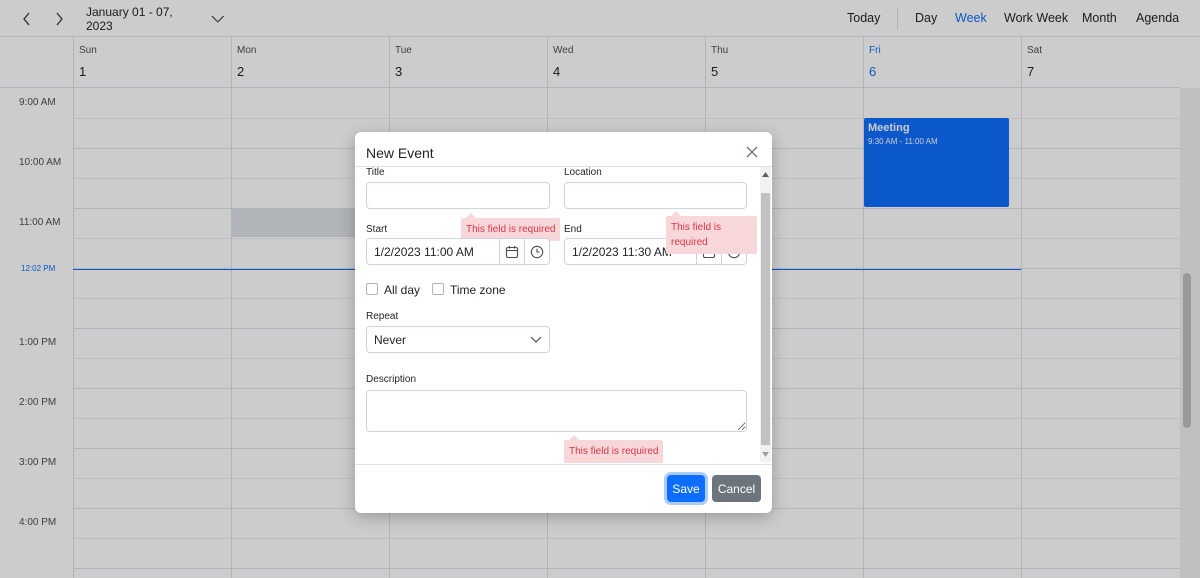  I want to click on close-button, so click(752, 152).